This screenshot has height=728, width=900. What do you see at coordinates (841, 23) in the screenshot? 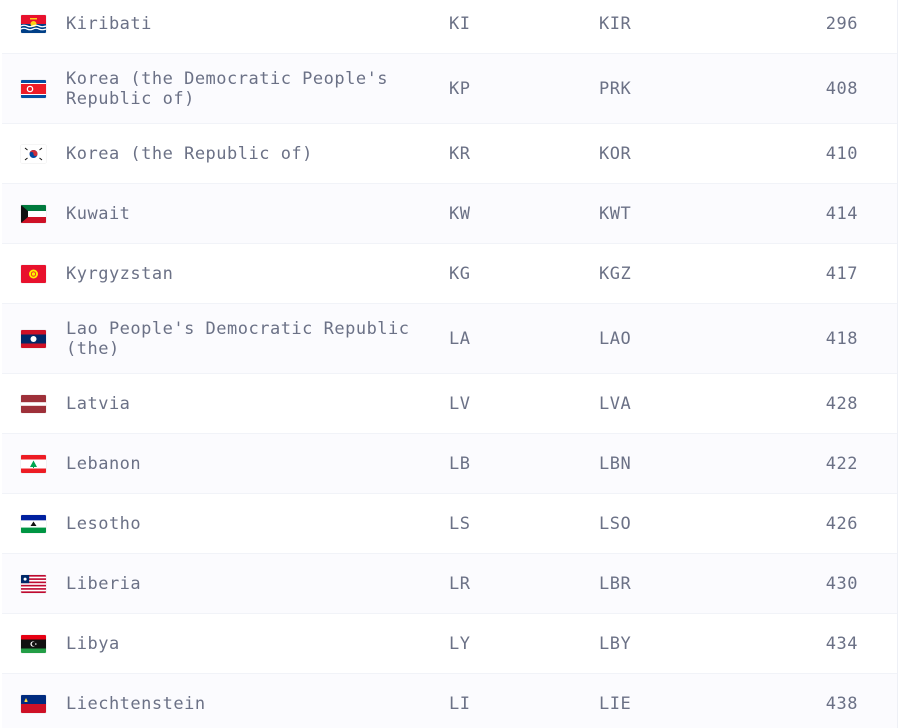
I see `numeric-code: 296` at bounding box center [841, 23].